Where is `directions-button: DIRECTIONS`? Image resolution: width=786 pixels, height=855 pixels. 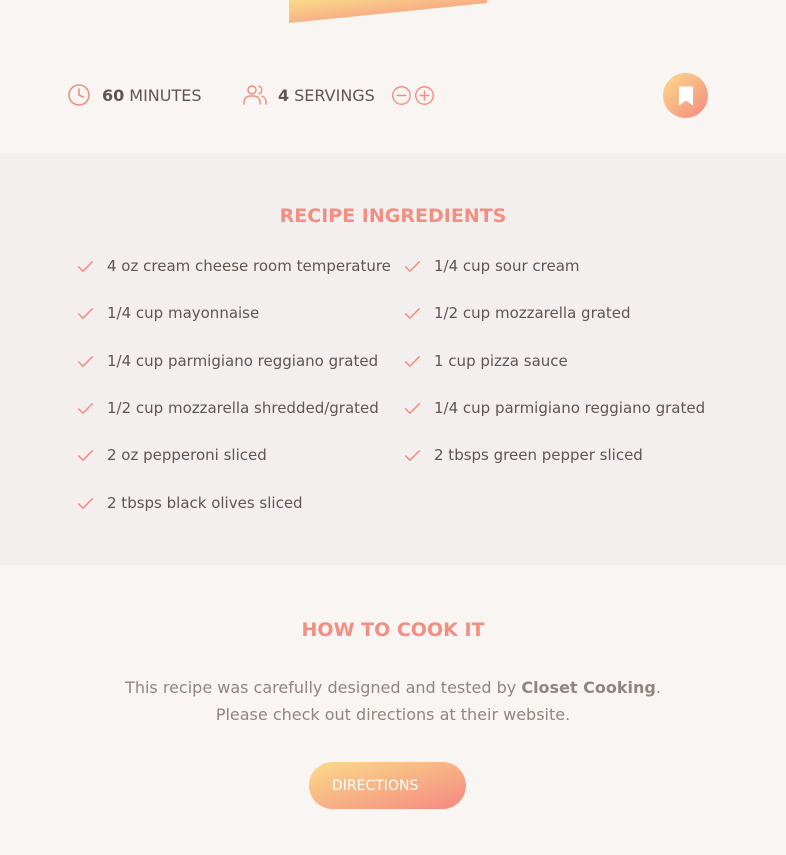
directions-button: DIRECTIONS is located at coordinates (387, 785).